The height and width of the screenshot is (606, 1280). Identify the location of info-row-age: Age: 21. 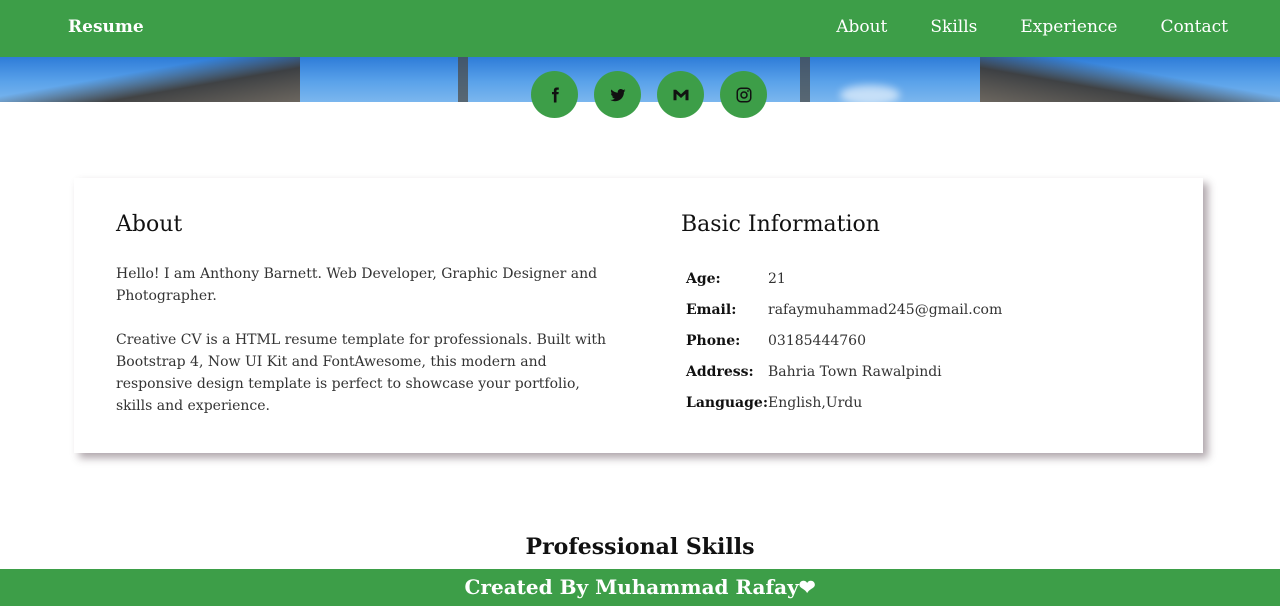
(844, 278).